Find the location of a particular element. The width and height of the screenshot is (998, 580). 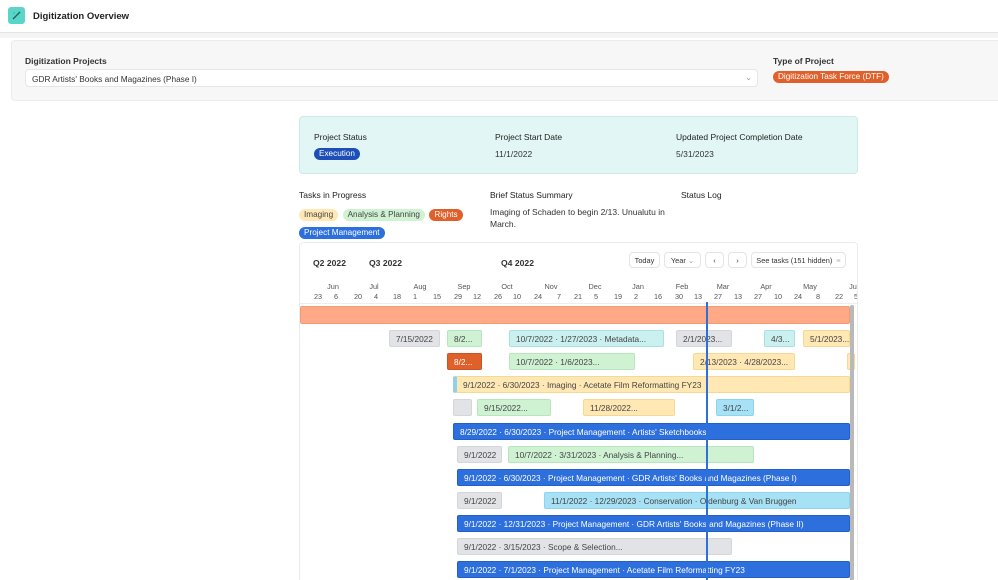

type-badge: Digitization Task Force (DTF) is located at coordinates (831, 77).